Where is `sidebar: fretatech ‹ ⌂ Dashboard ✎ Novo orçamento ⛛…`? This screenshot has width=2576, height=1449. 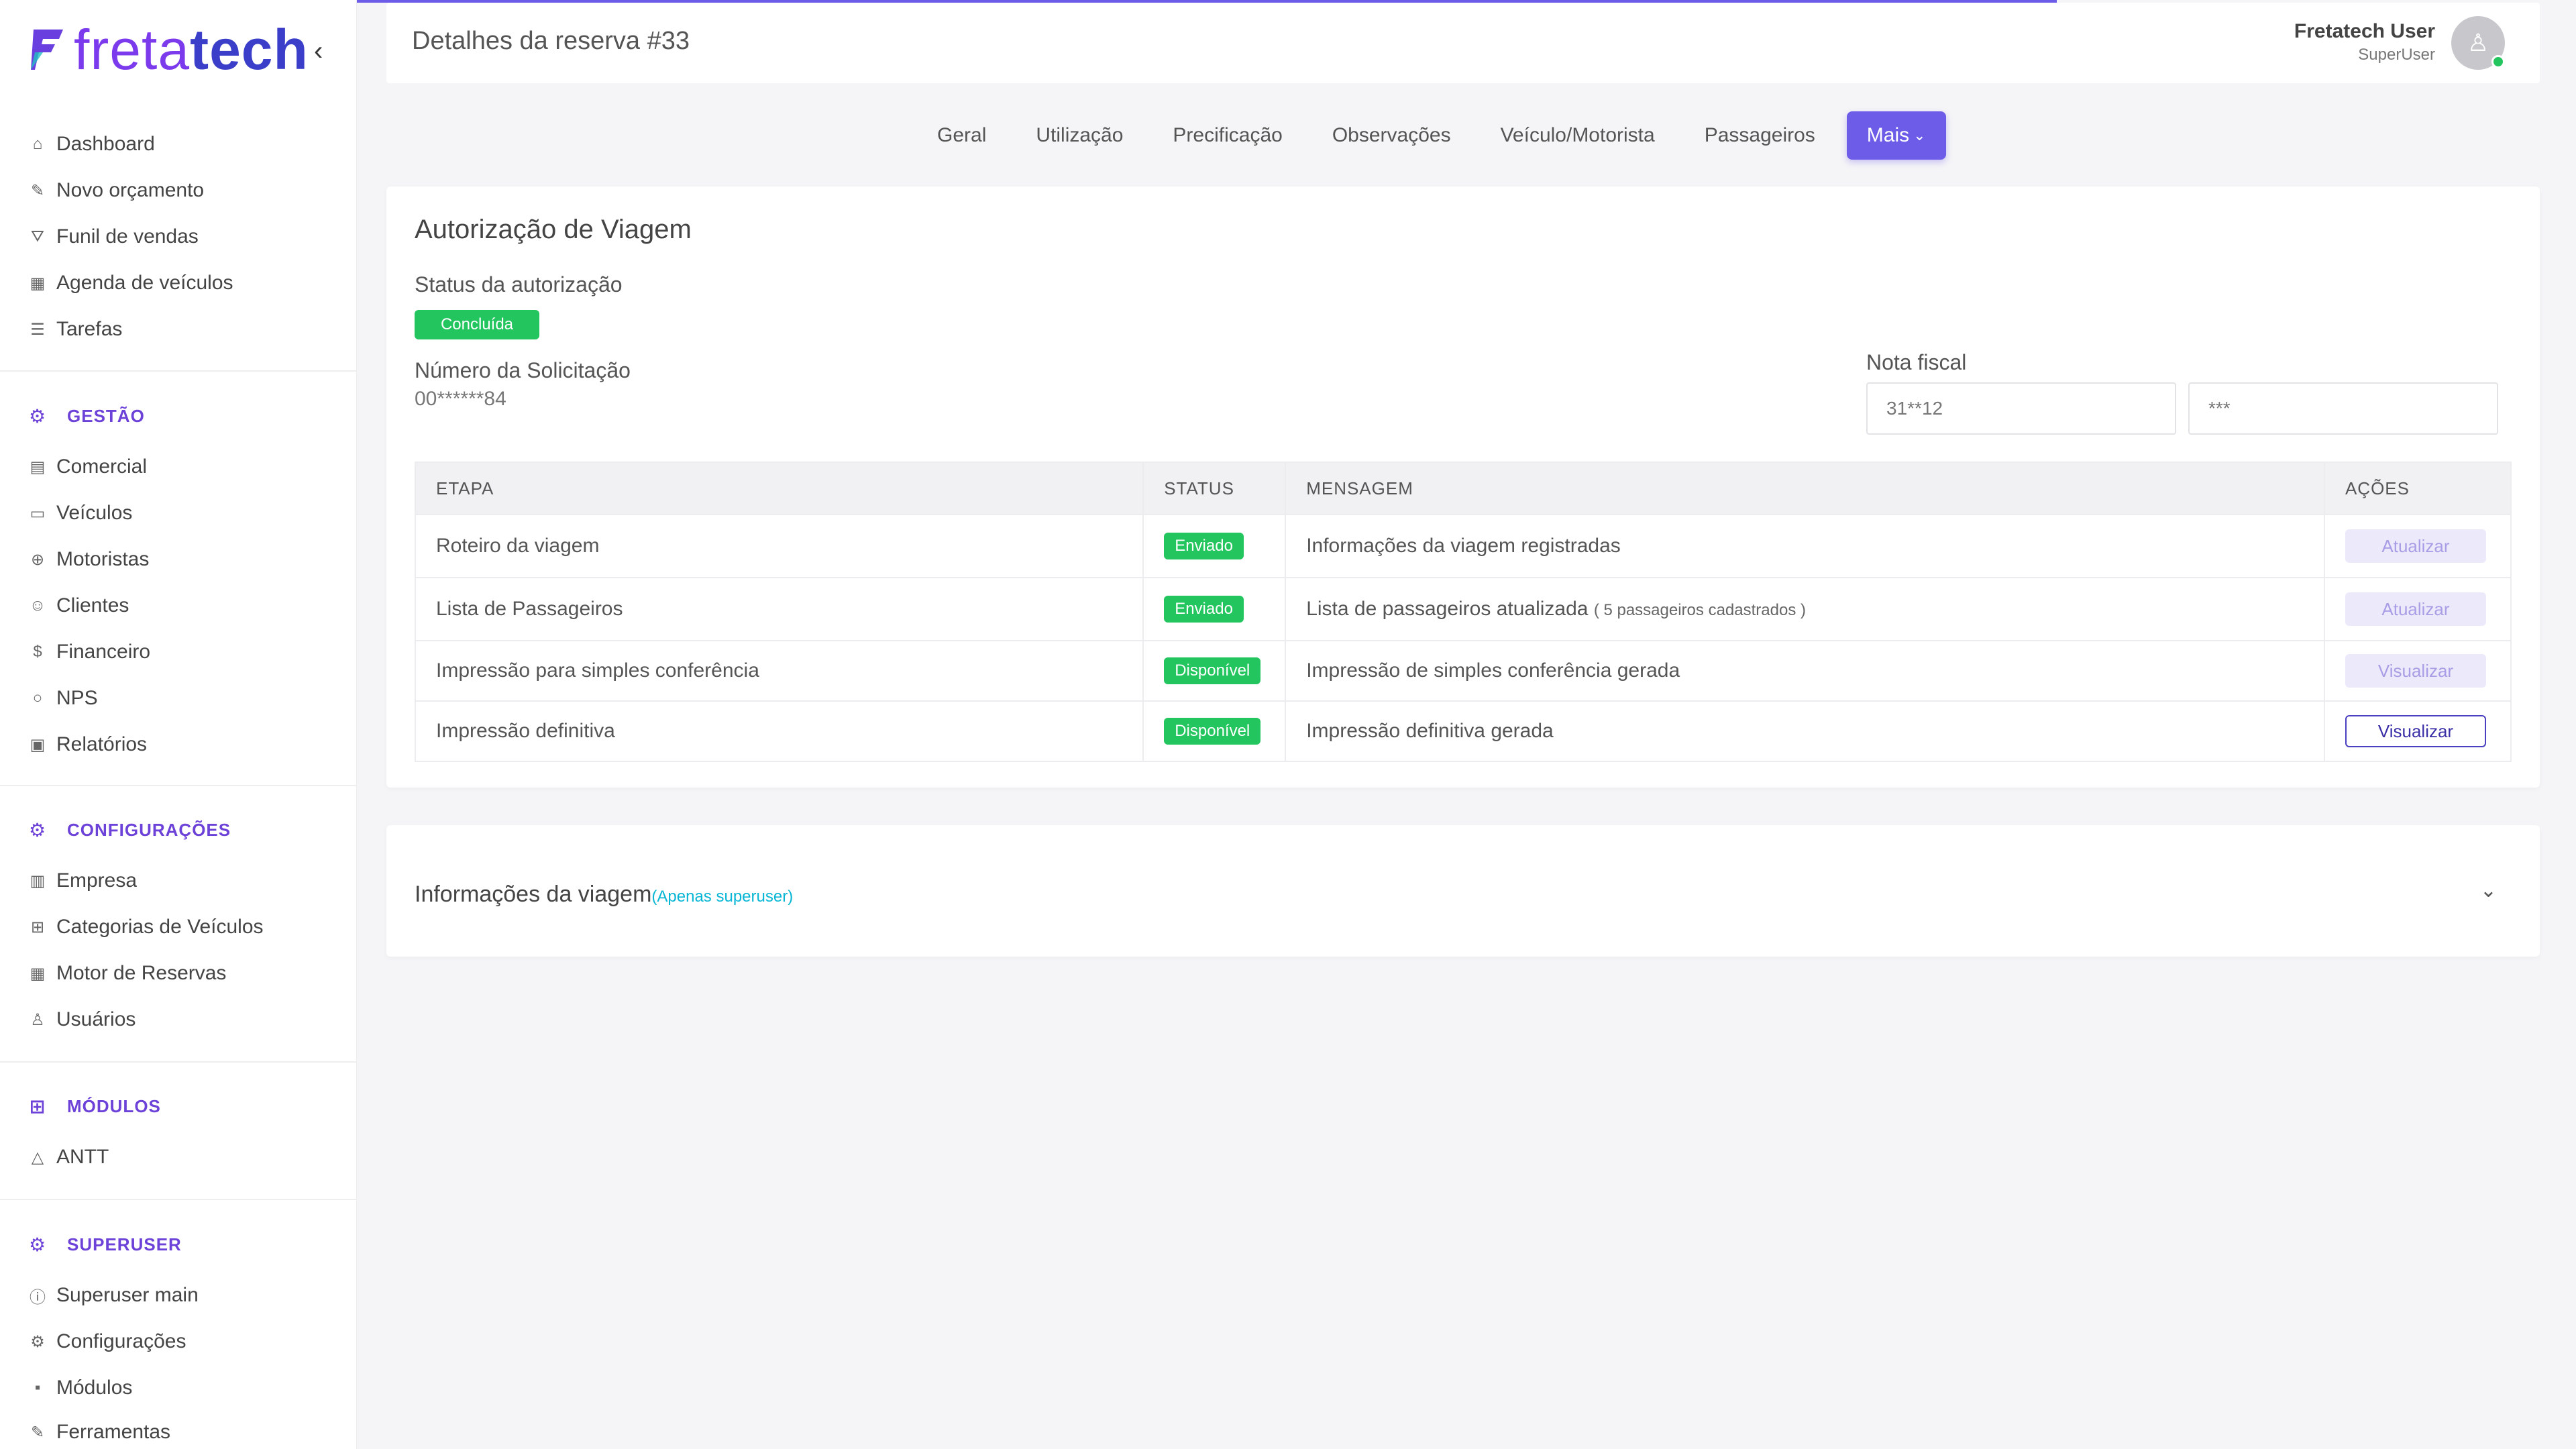 sidebar: fretatech ‹ ⌂ Dashboard ✎ Novo orçamento ⛛… is located at coordinates (178, 724).